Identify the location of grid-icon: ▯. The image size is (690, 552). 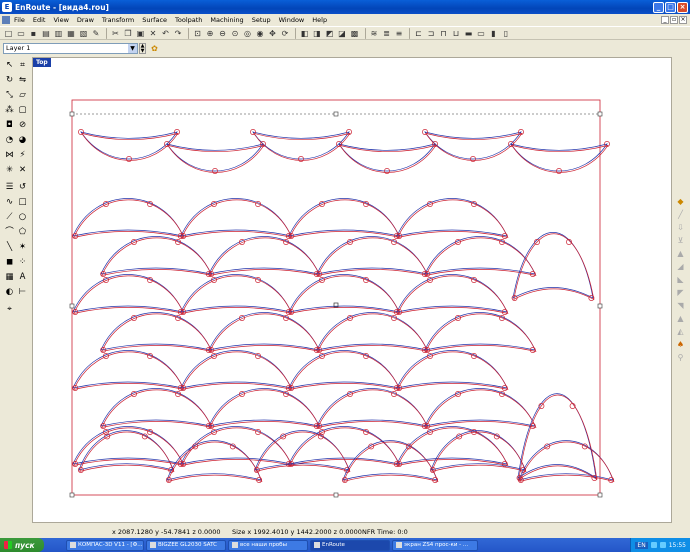
(506, 33).